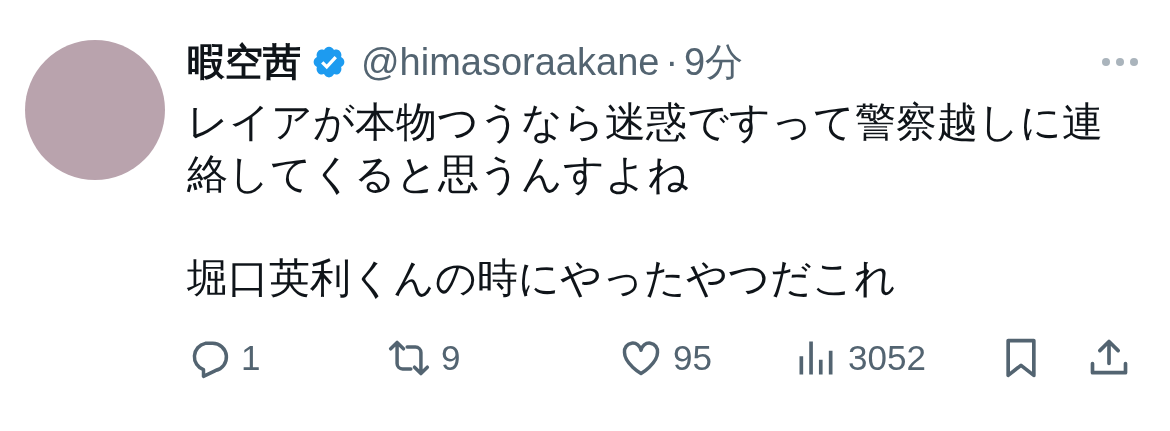 This screenshot has width=1170, height=431. What do you see at coordinates (542, 278) in the screenshot?
I see `post-text: 堀口英利くんの時にやったやつだこれ` at bounding box center [542, 278].